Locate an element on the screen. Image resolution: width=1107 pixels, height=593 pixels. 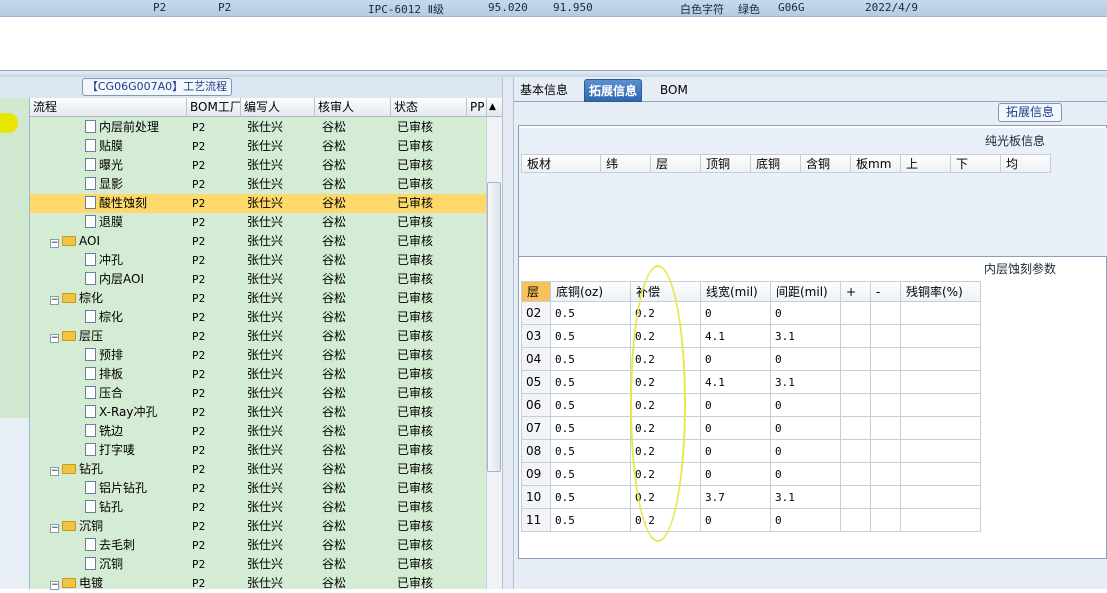
tab-extended-info: 拓展信息 is located at coordinates (613, 90).